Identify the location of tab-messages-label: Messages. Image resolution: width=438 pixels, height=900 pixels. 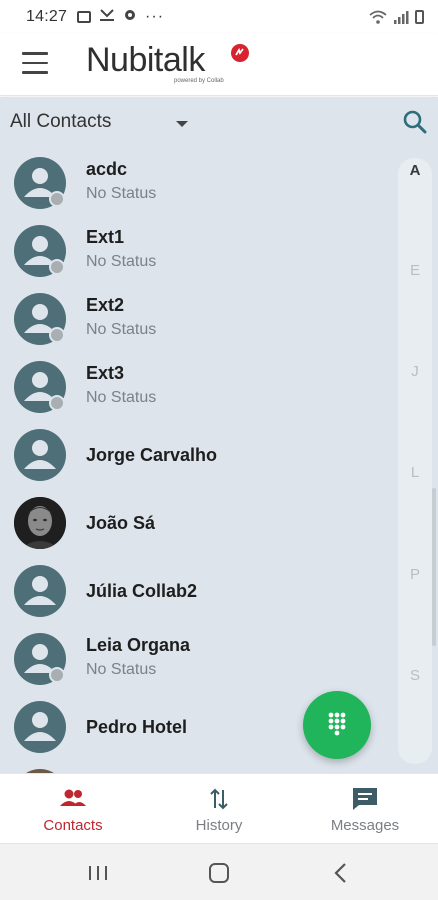
(365, 825).